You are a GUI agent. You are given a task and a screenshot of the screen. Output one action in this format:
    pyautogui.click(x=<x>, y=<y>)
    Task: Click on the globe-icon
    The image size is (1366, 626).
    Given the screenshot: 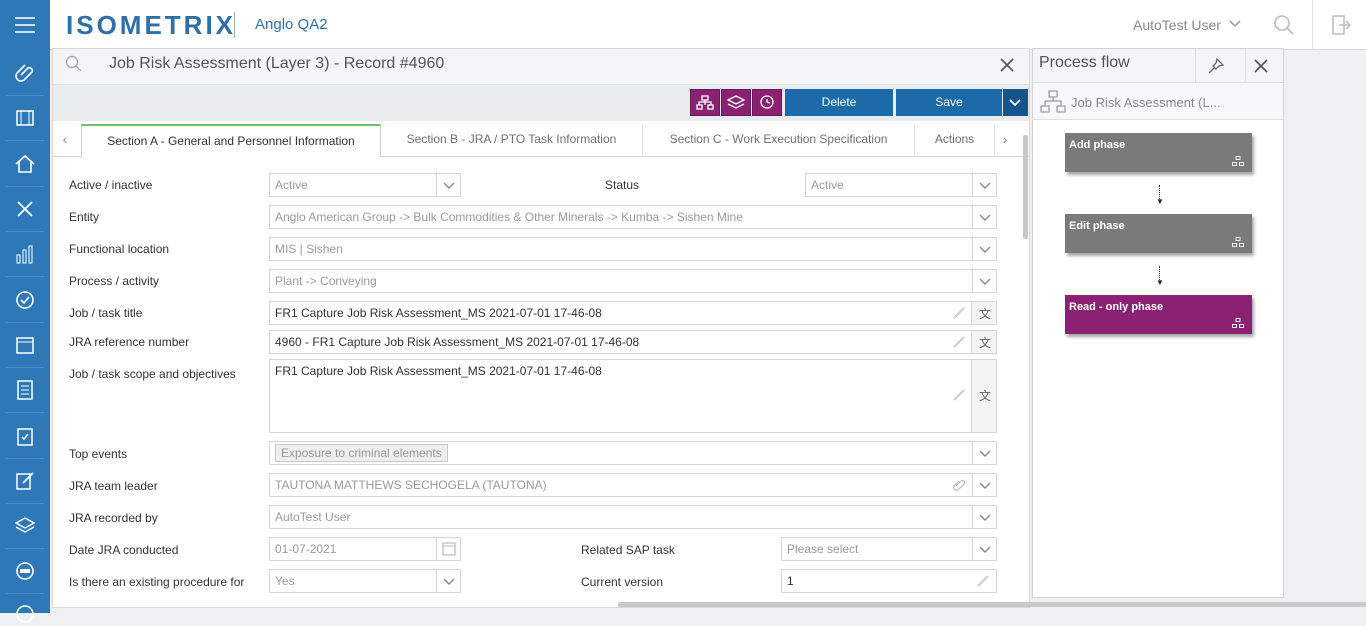 What is the action you would take?
    pyautogui.click(x=25, y=614)
    